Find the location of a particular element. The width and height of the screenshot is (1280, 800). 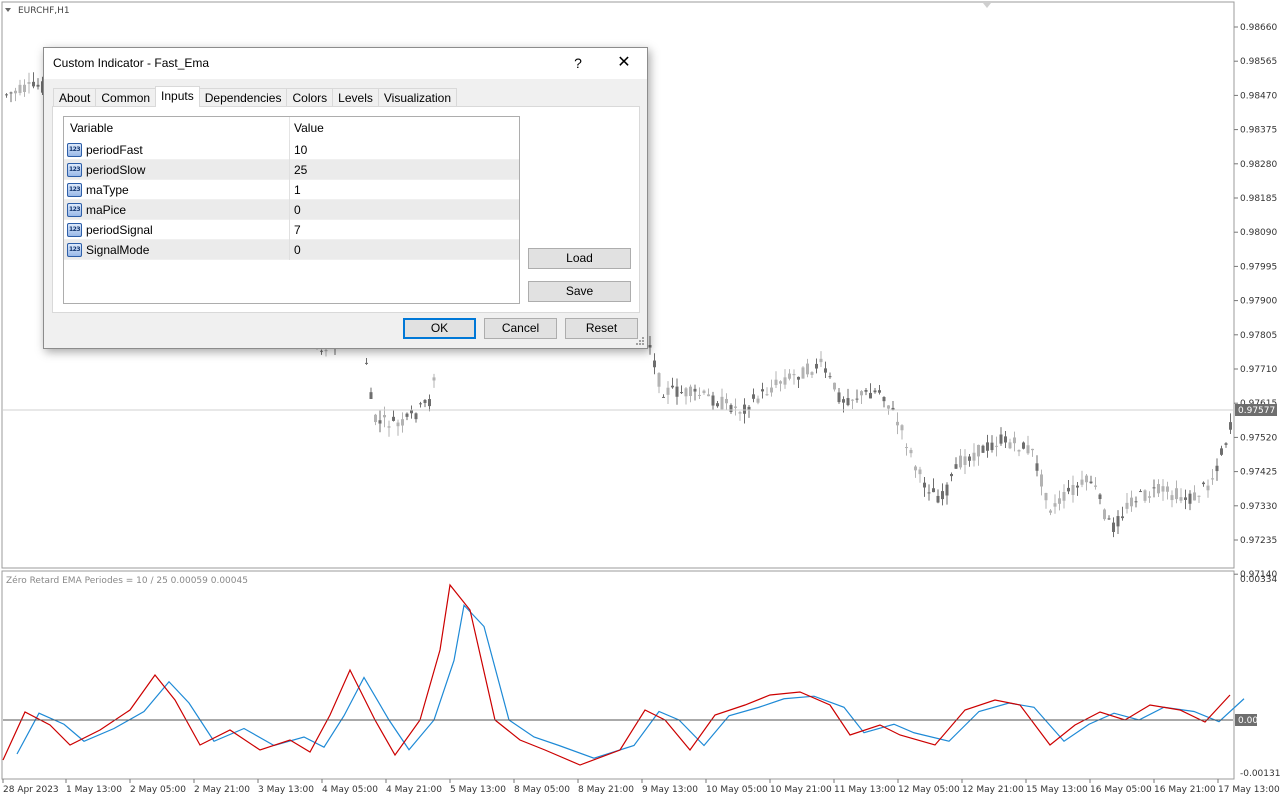

param-value: 10 is located at coordinates (300, 150).